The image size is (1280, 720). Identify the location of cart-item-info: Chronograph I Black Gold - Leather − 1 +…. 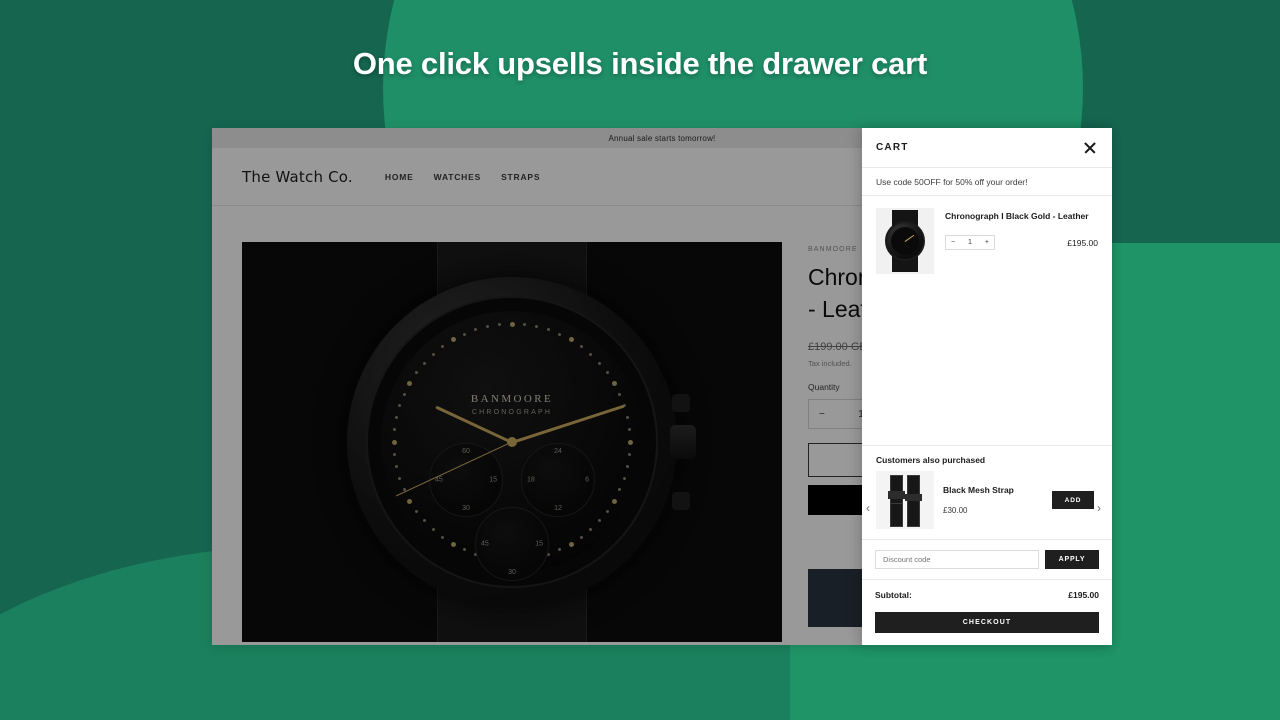
(1021, 241).